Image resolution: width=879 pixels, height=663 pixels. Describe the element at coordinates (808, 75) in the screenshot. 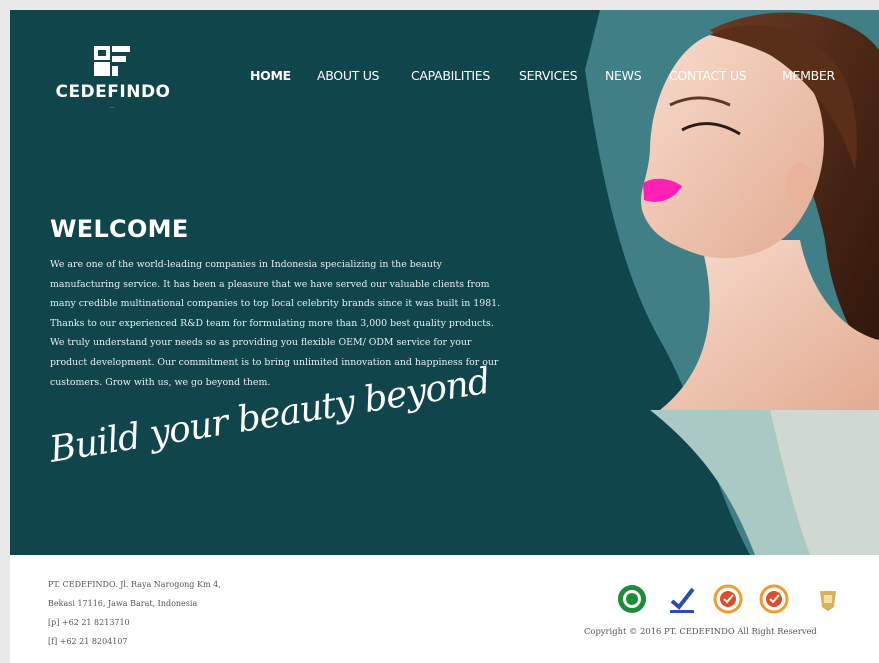

I see `nav-member: MEMBER` at that location.